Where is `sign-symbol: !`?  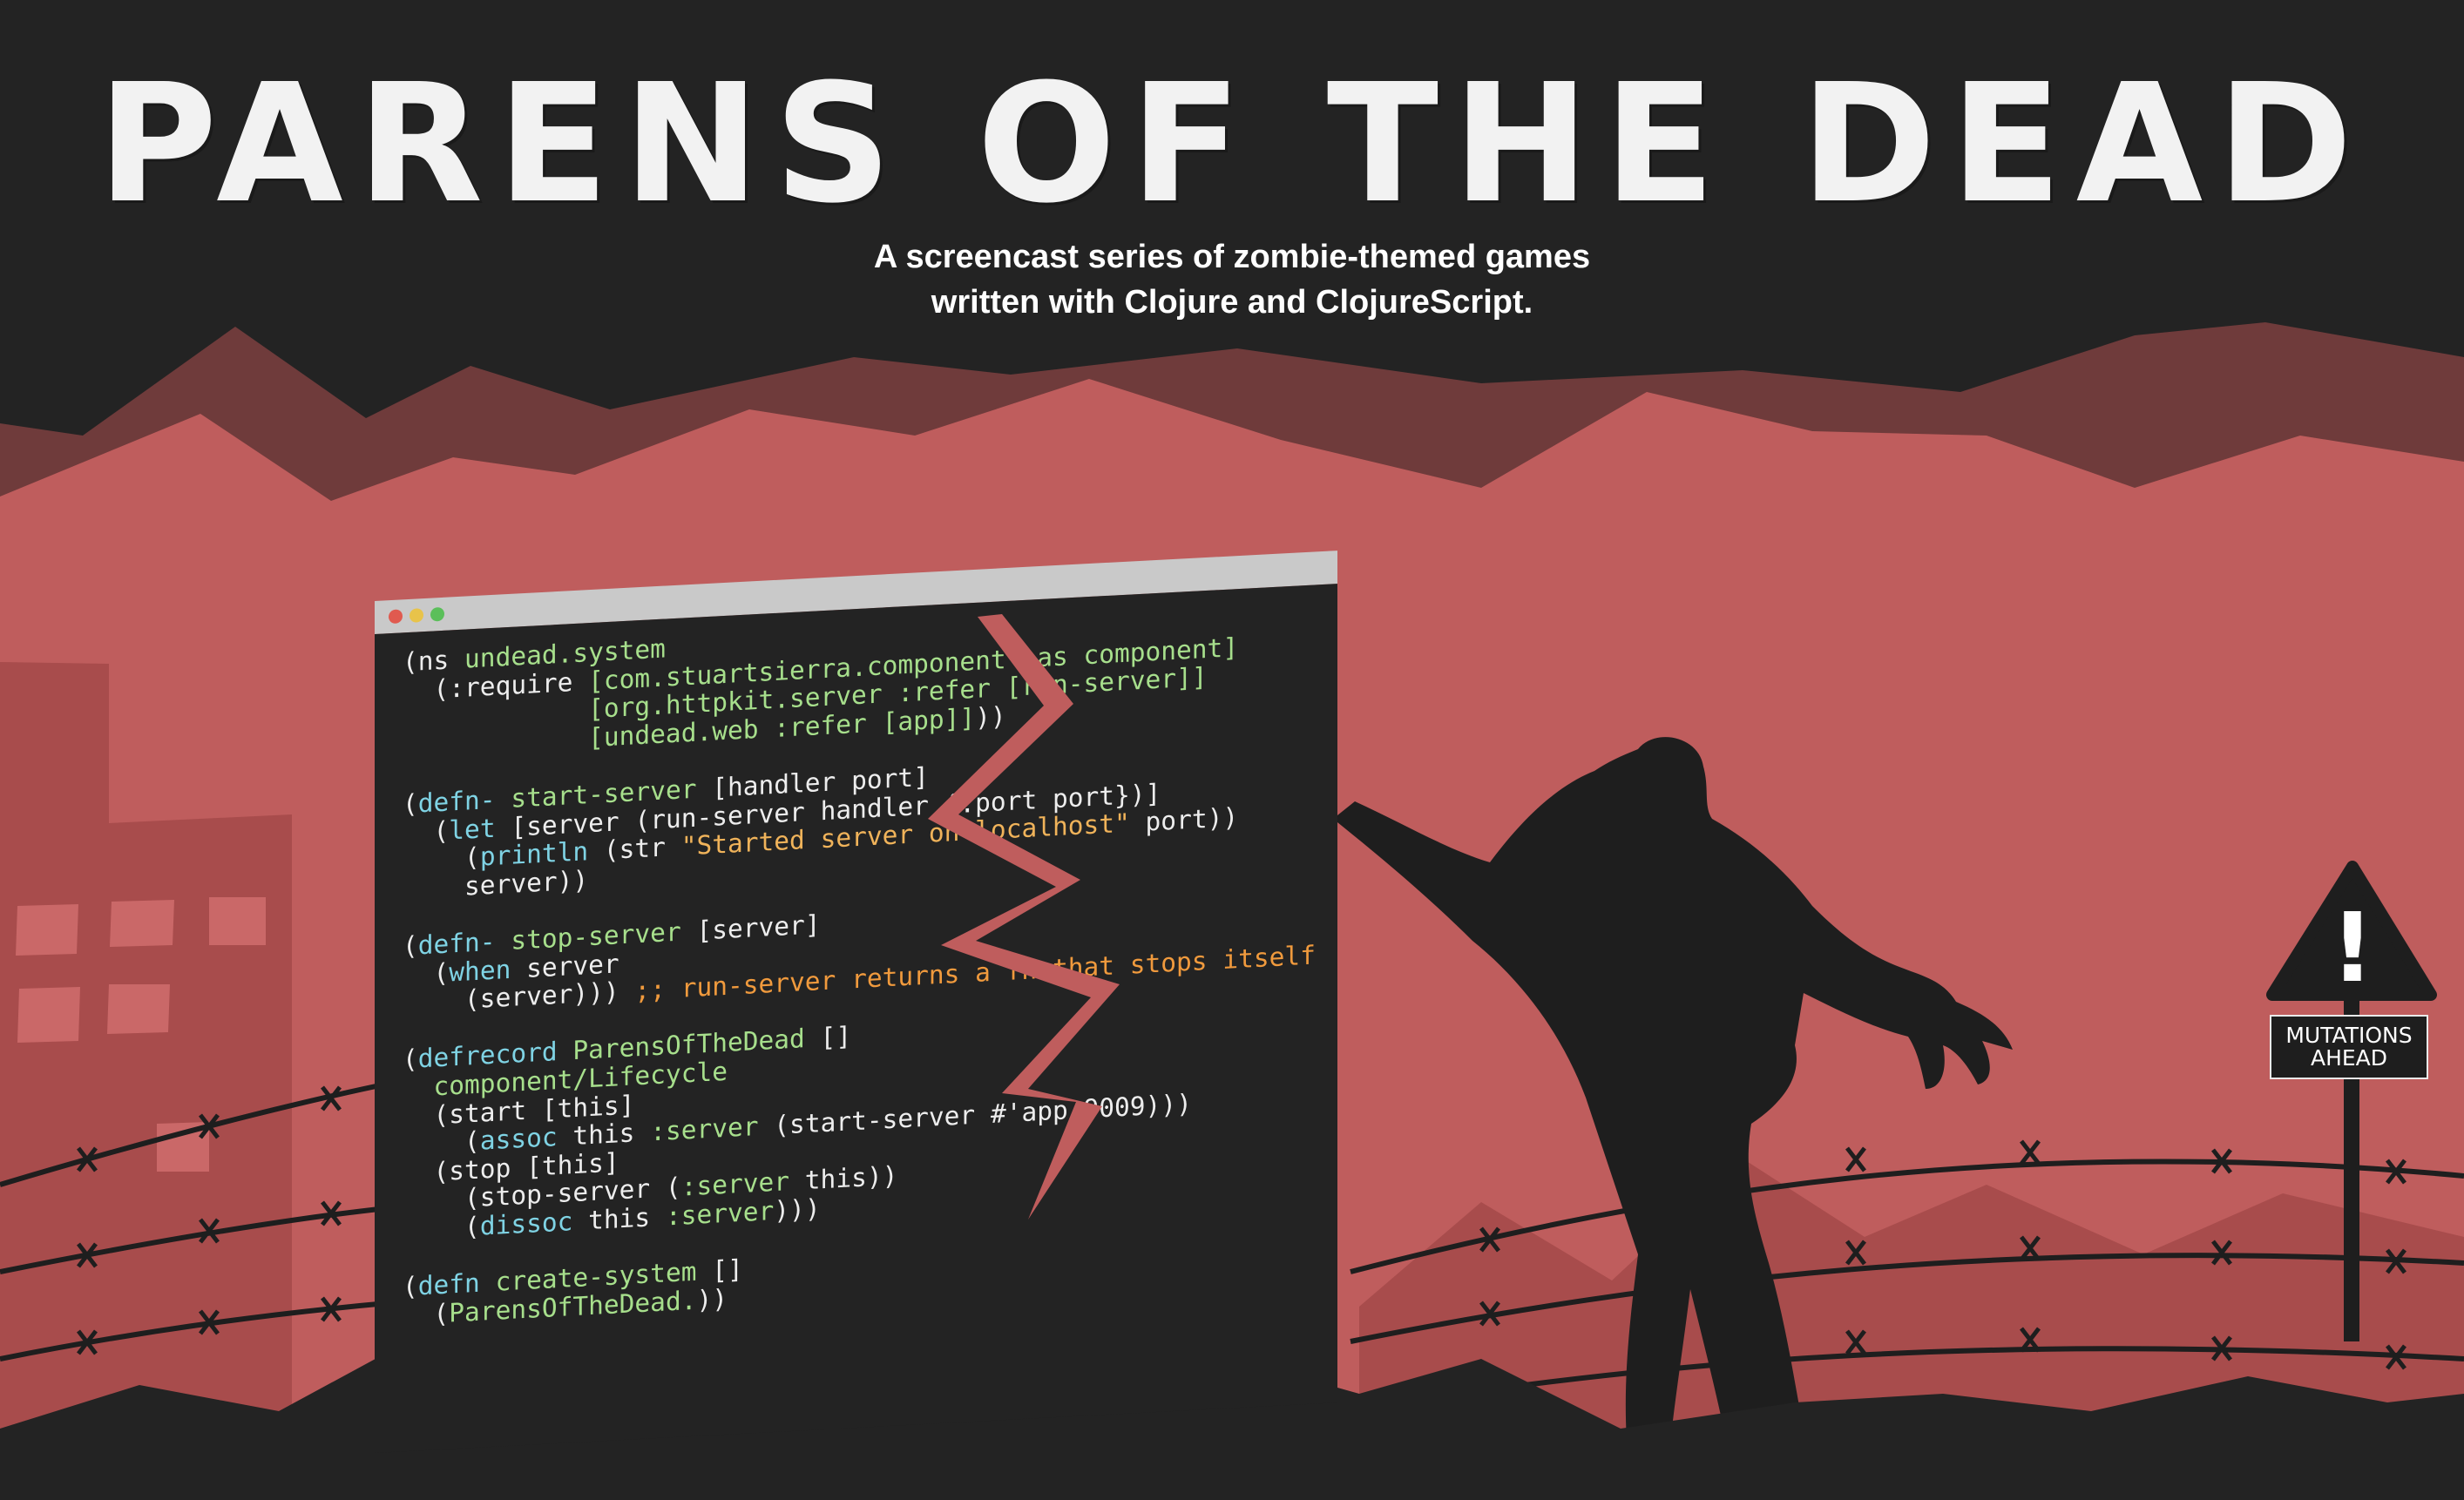
sign-symbol: ! is located at coordinates (2352, 945).